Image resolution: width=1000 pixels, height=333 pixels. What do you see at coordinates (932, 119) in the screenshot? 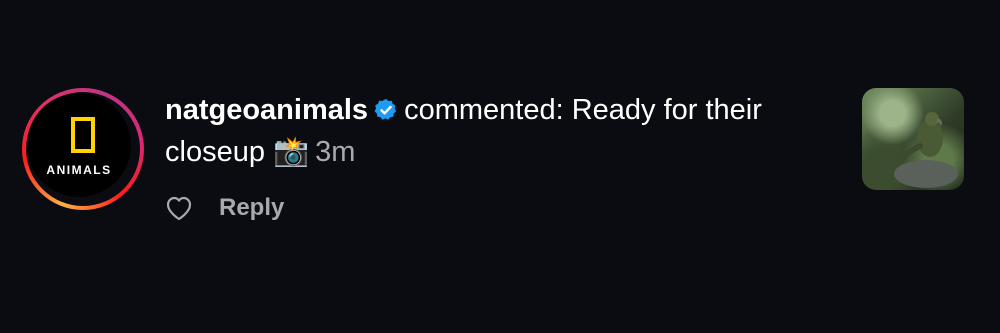
I see `kea-bird-head` at bounding box center [932, 119].